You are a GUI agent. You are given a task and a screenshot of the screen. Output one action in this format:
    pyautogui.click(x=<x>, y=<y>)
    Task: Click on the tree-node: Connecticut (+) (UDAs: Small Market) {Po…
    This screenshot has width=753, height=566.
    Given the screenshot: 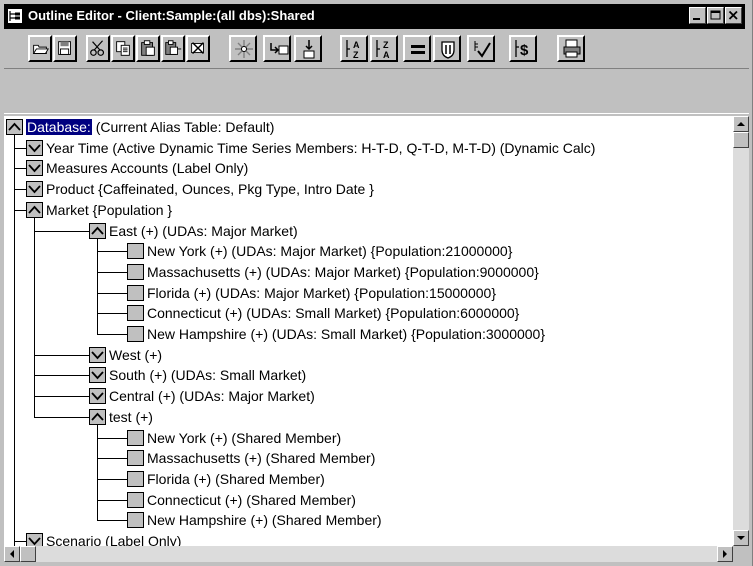 What is the action you would take?
    pyautogui.click(x=333, y=313)
    